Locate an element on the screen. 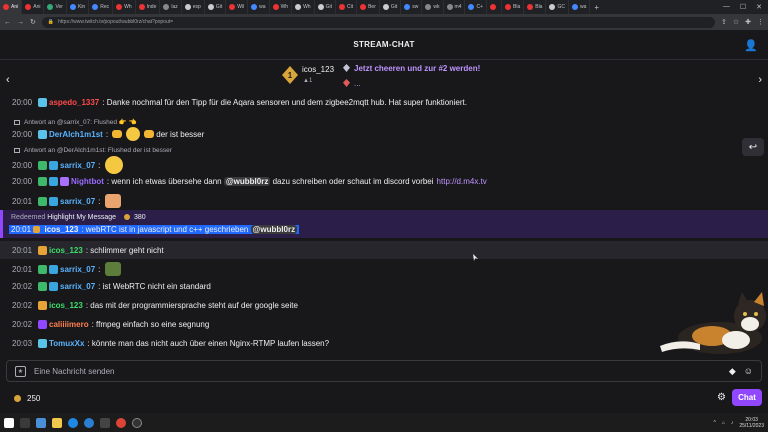 Image resolution: width=768 pixels, height=432 pixels. emoji-icon: ☺ is located at coordinates (748, 371).